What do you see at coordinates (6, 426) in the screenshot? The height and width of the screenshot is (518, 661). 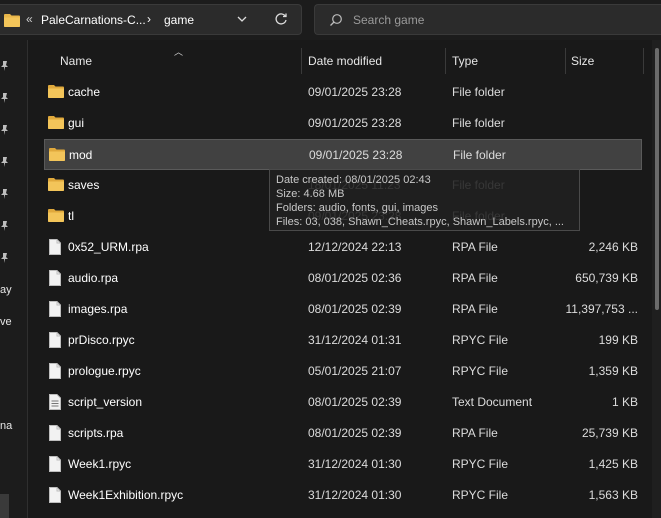 I see `nav-item-label: na` at bounding box center [6, 426].